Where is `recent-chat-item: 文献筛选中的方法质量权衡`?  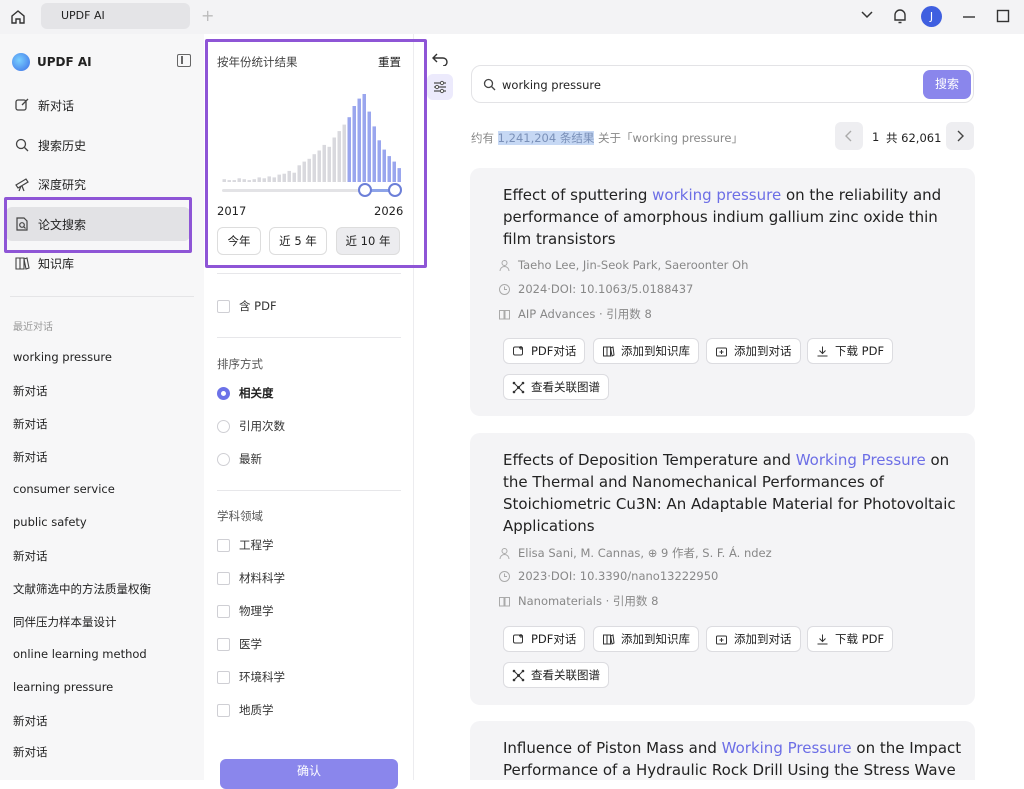
recent-chat-item: 文献筛选中的方法质量权衡 is located at coordinates (82, 589).